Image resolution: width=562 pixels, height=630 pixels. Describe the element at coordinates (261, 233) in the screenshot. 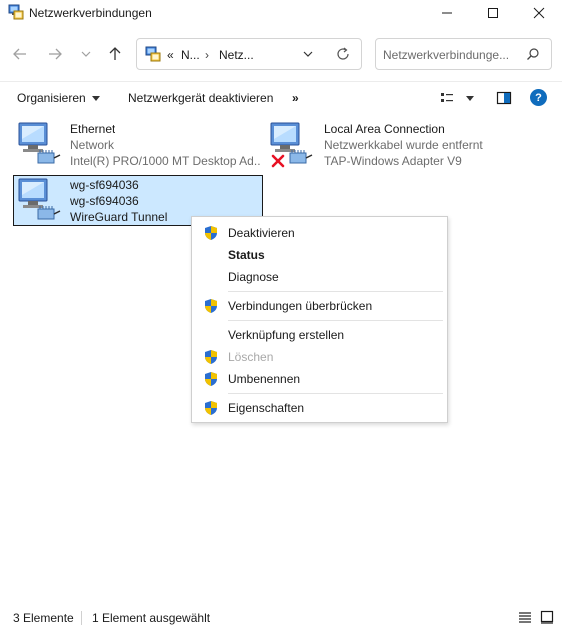

I see `menu-item-label: Deaktivieren` at that location.